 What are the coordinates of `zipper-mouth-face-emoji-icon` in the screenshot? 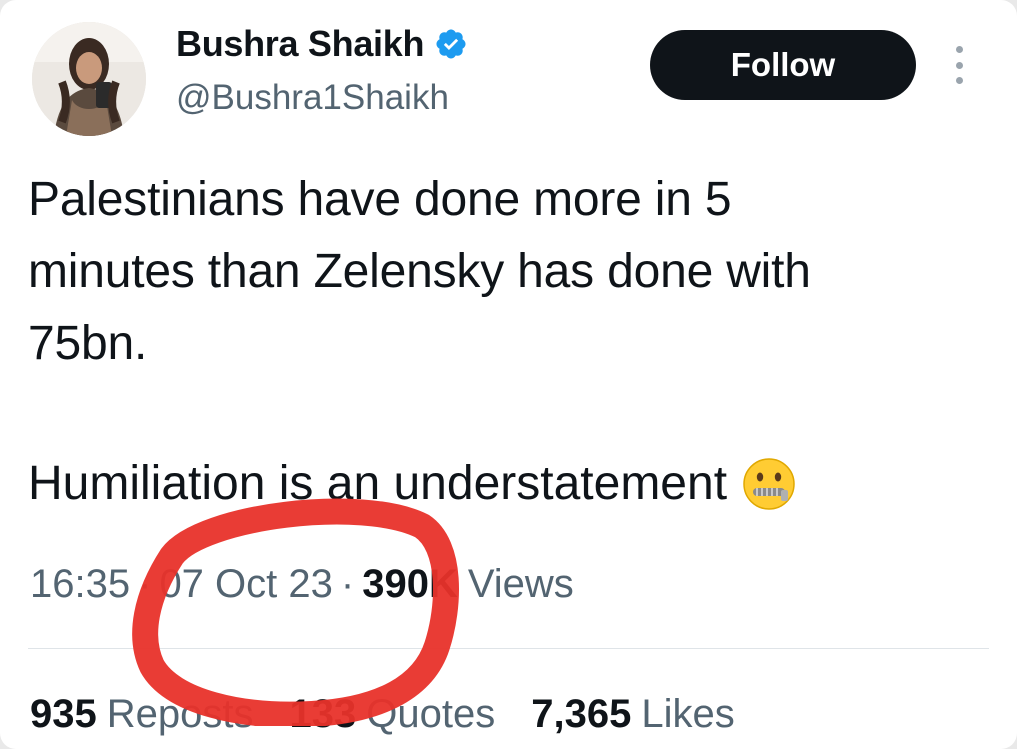 It's located at (769, 484).